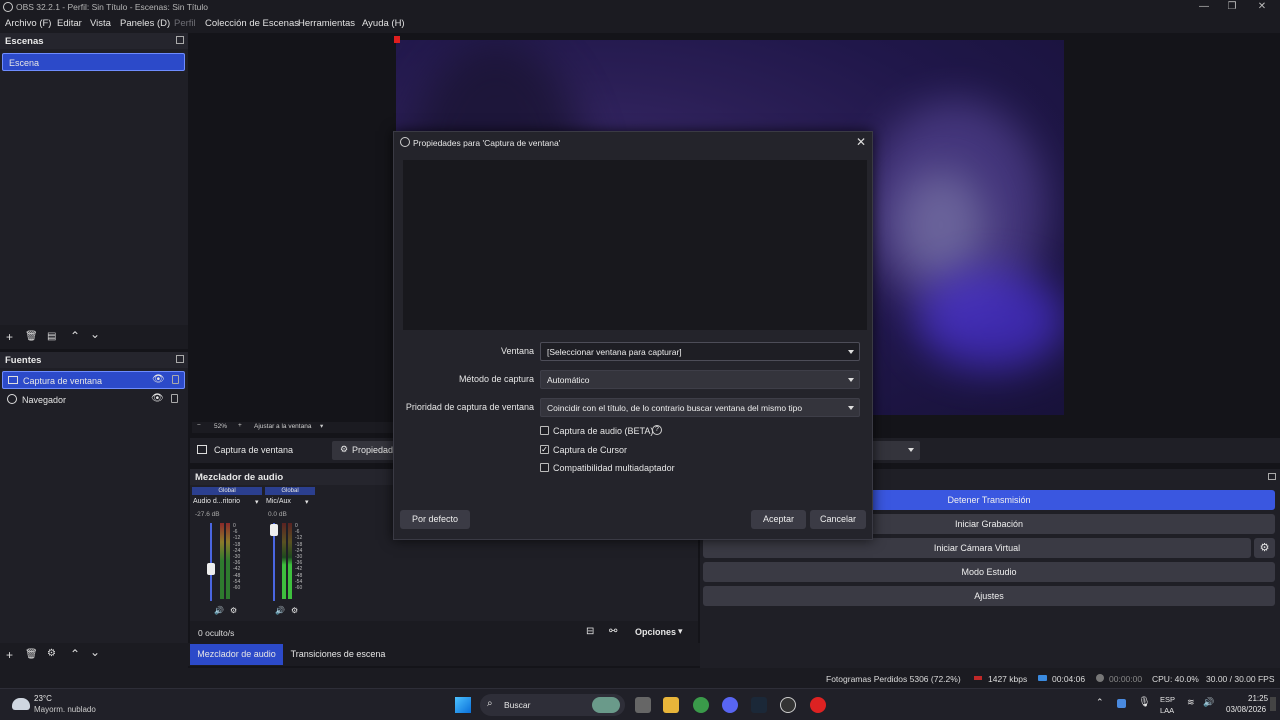  I want to click on studio-mode-button: Modo Estudio, so click(989, 572).